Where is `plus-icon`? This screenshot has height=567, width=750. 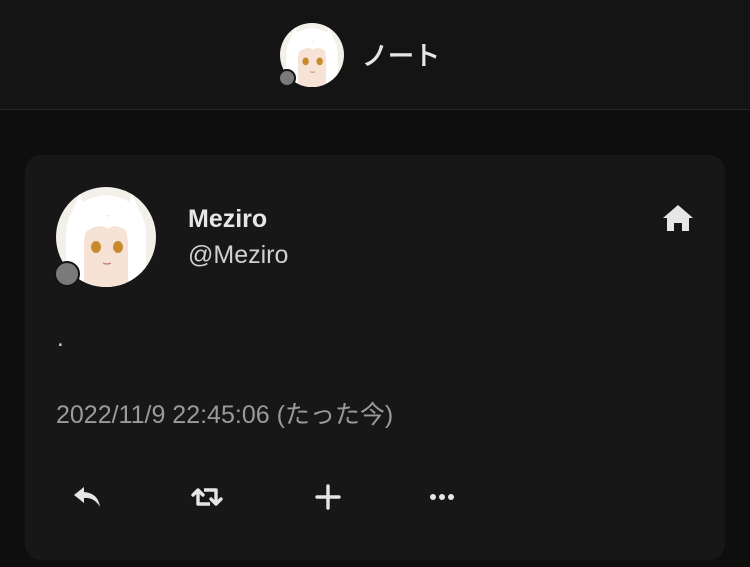 plus-icon is located at coordinates (328, 497).